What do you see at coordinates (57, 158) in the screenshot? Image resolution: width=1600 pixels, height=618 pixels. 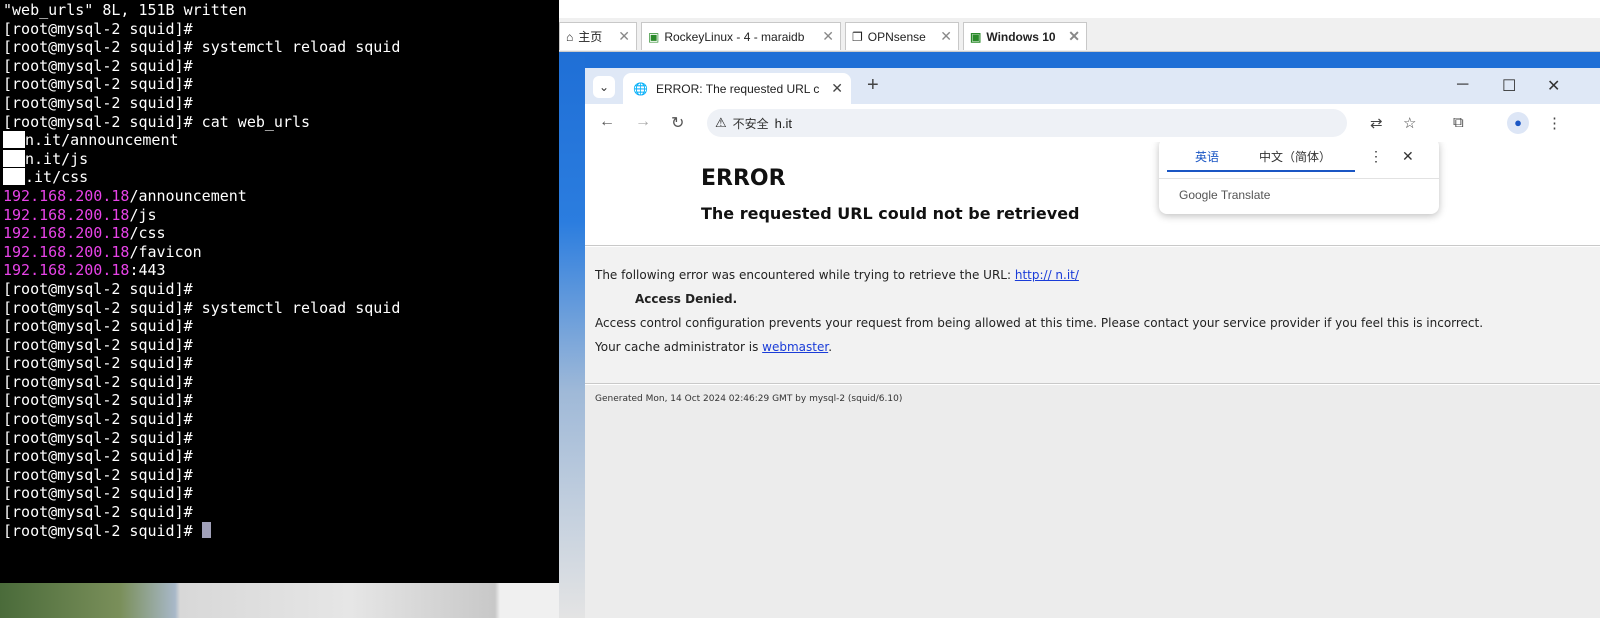 I see `terminal-text: n.it/js` at bounding box center [57, 158].